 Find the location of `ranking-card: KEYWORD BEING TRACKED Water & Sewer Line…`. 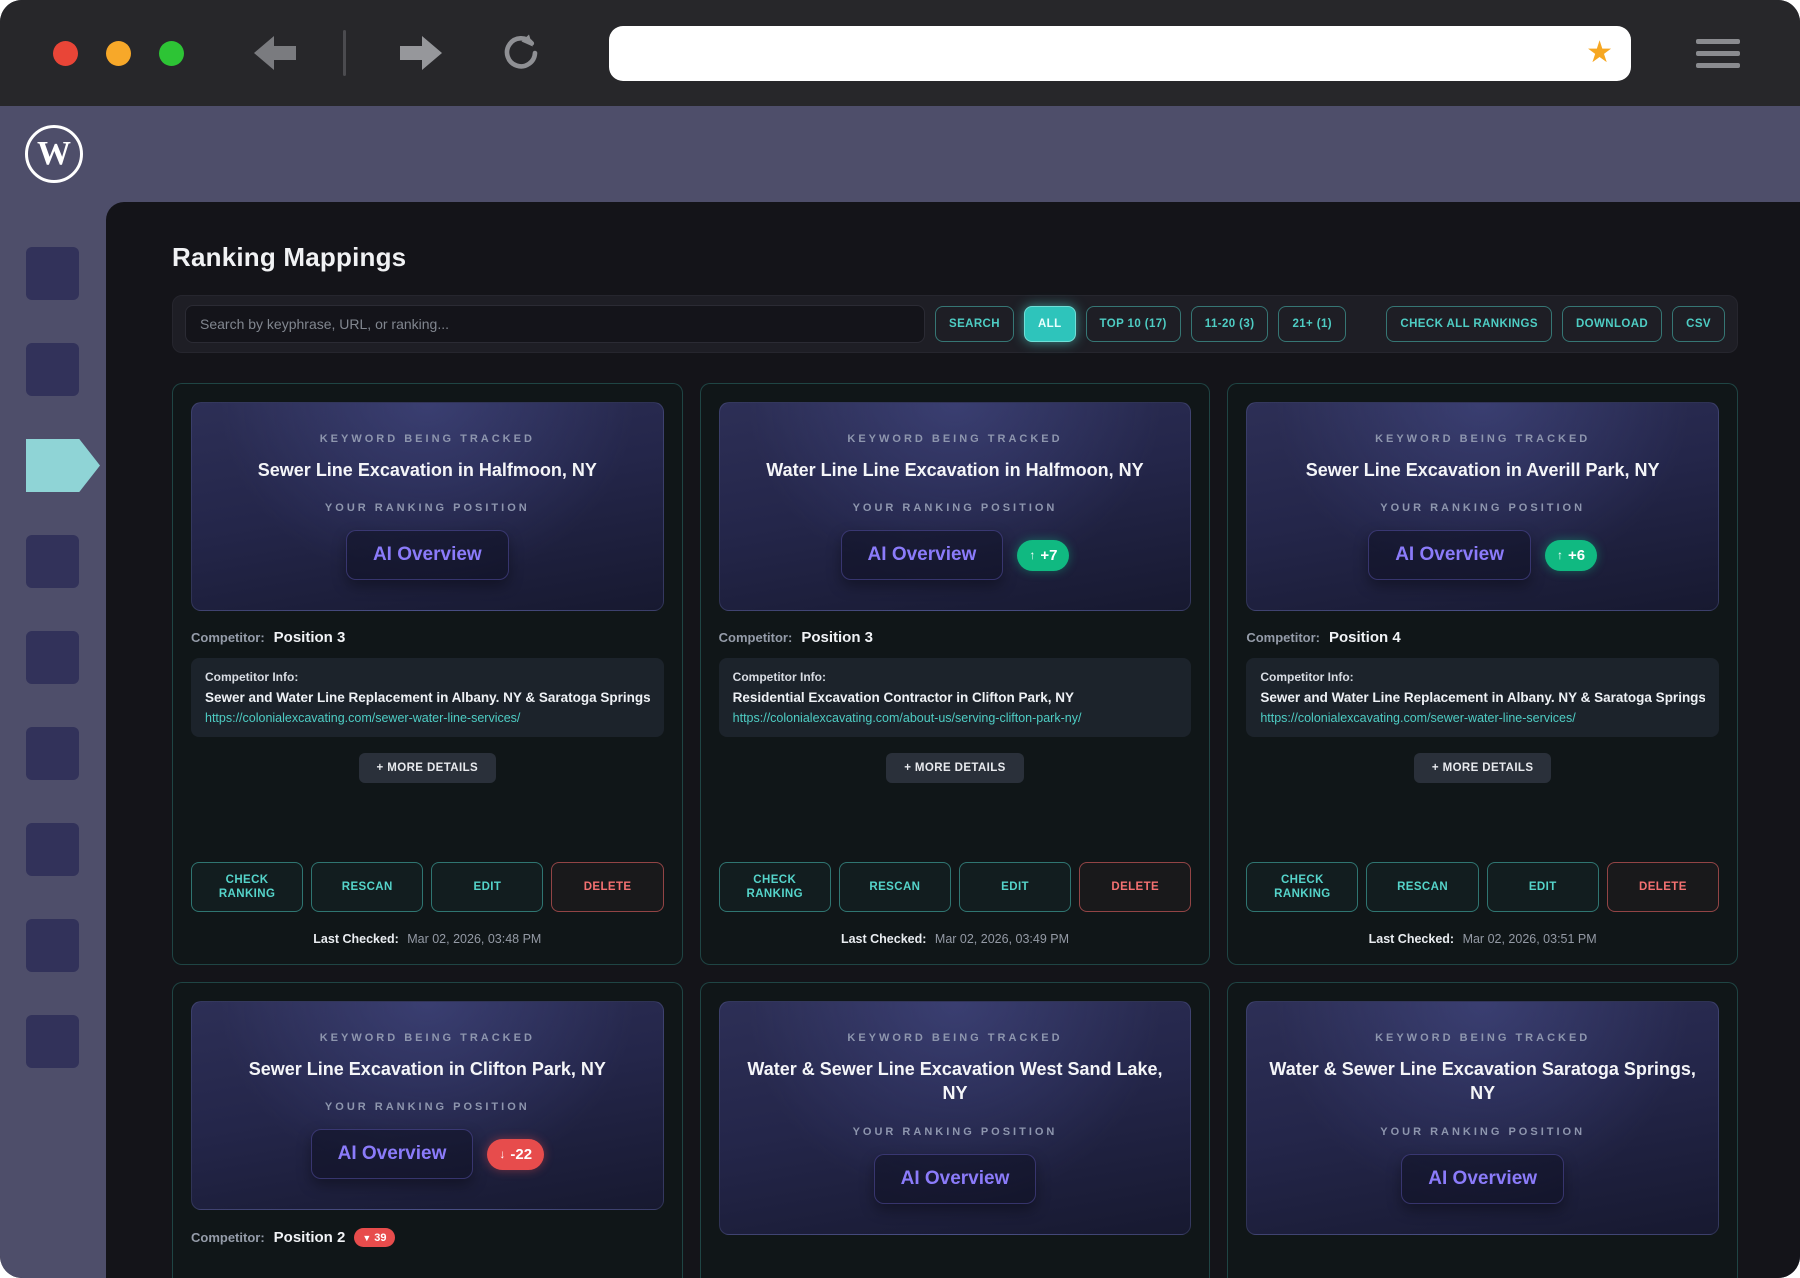

ranking-card: KEYWORD BEING TRACKED Water & Sewer Line… is located at coordinates (955, 1130).